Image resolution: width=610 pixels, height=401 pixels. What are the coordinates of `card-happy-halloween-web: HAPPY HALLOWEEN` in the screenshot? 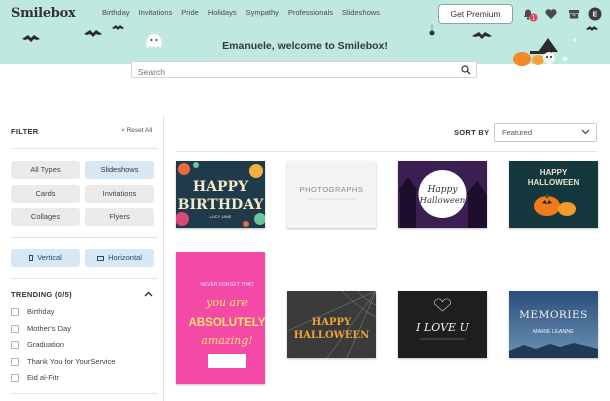 It's located at (331, 324).